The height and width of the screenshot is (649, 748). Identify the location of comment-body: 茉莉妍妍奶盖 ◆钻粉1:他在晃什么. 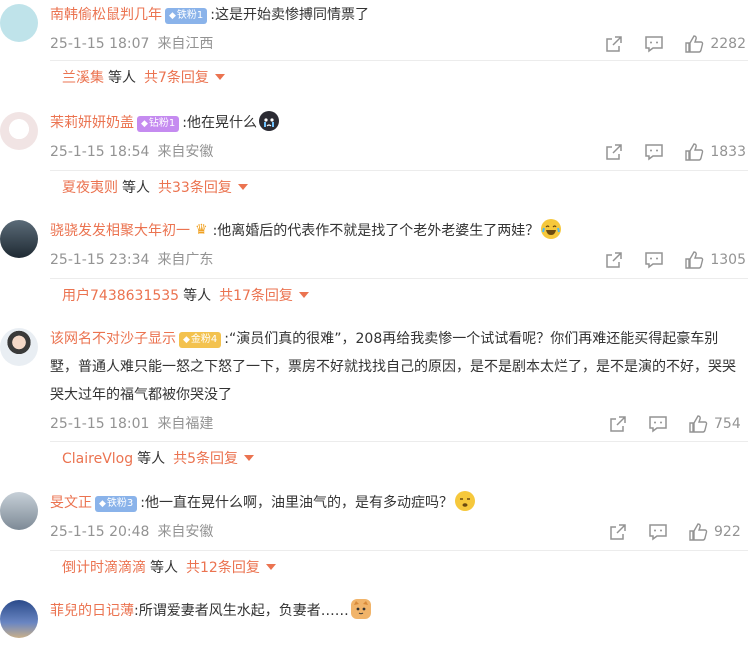
(393, 123).